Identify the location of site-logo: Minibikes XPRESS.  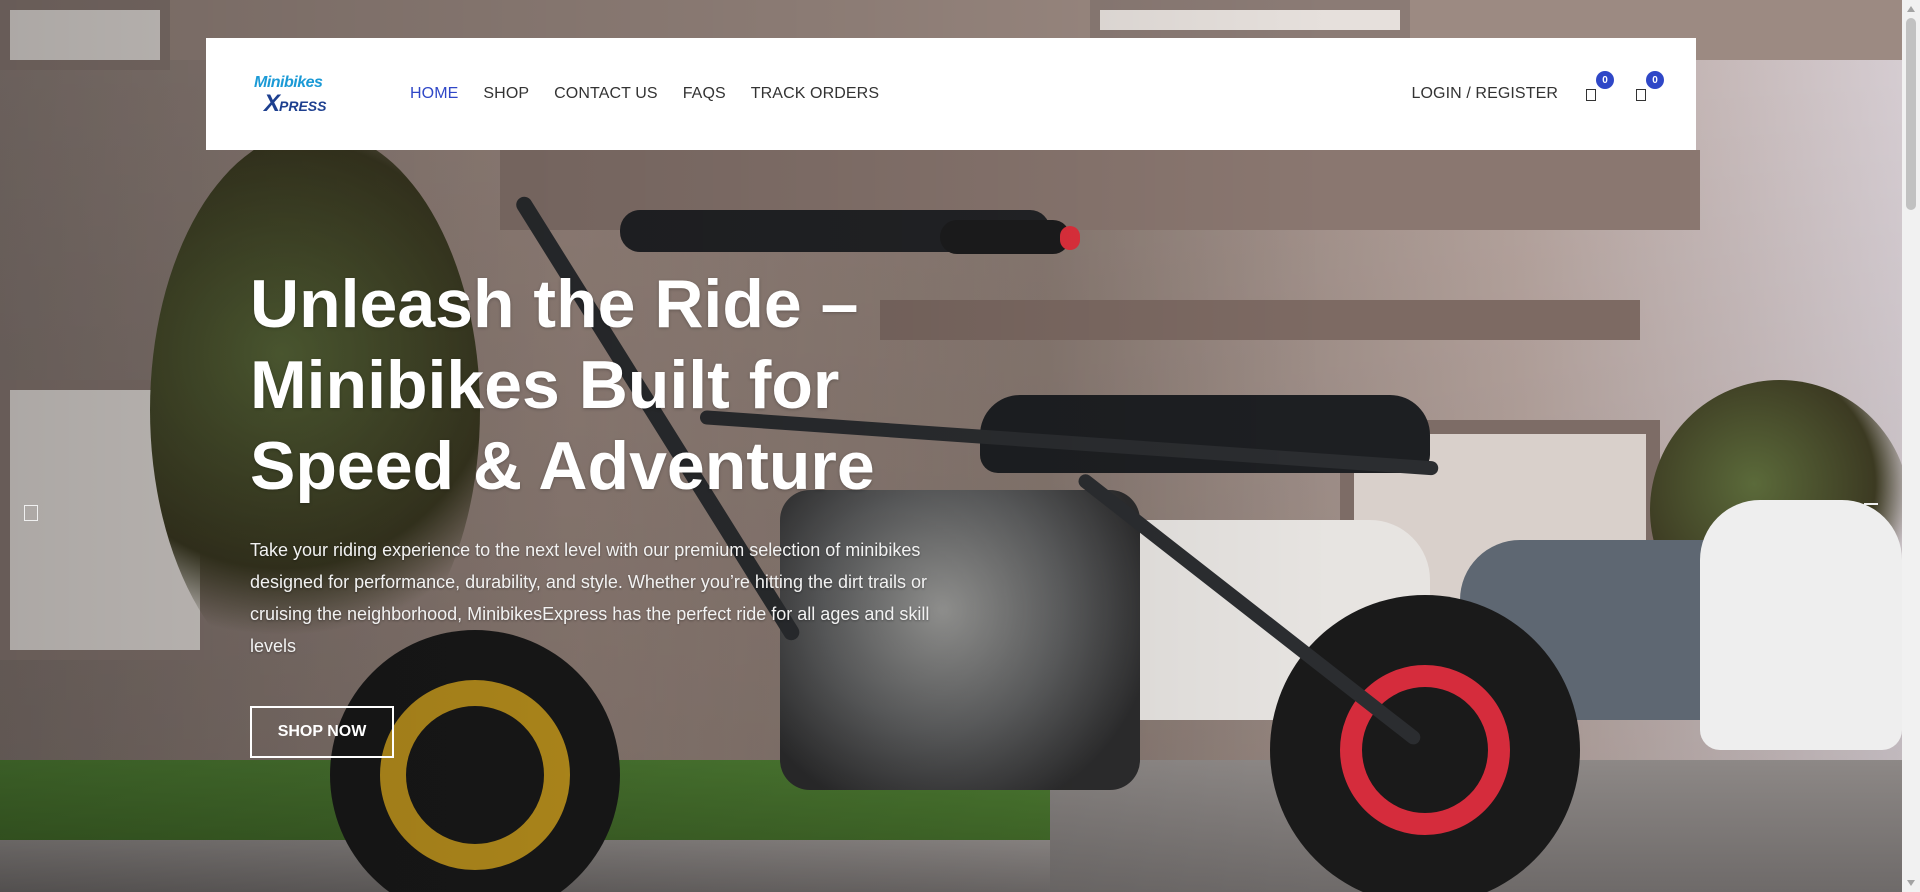
(304, 97).